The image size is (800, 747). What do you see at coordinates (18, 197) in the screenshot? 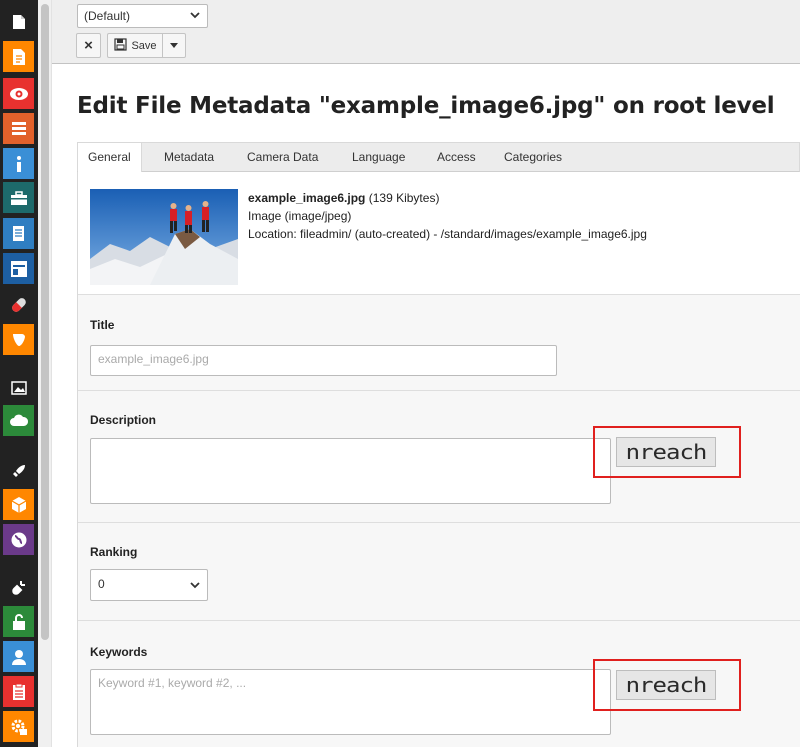
I see `workspaces-icon` at bounding box center [18, 197].